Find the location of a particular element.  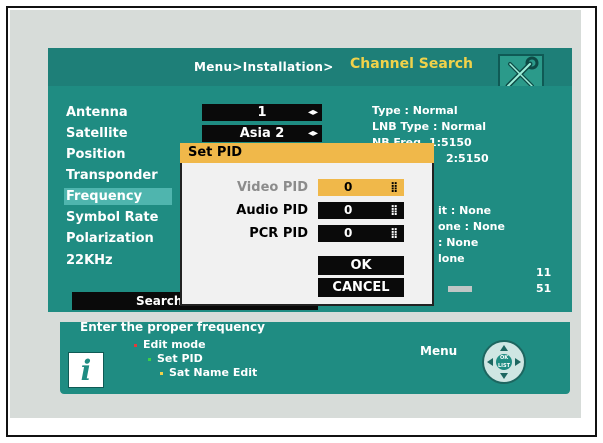

info-icon: i is located at coordinates (86, 370).